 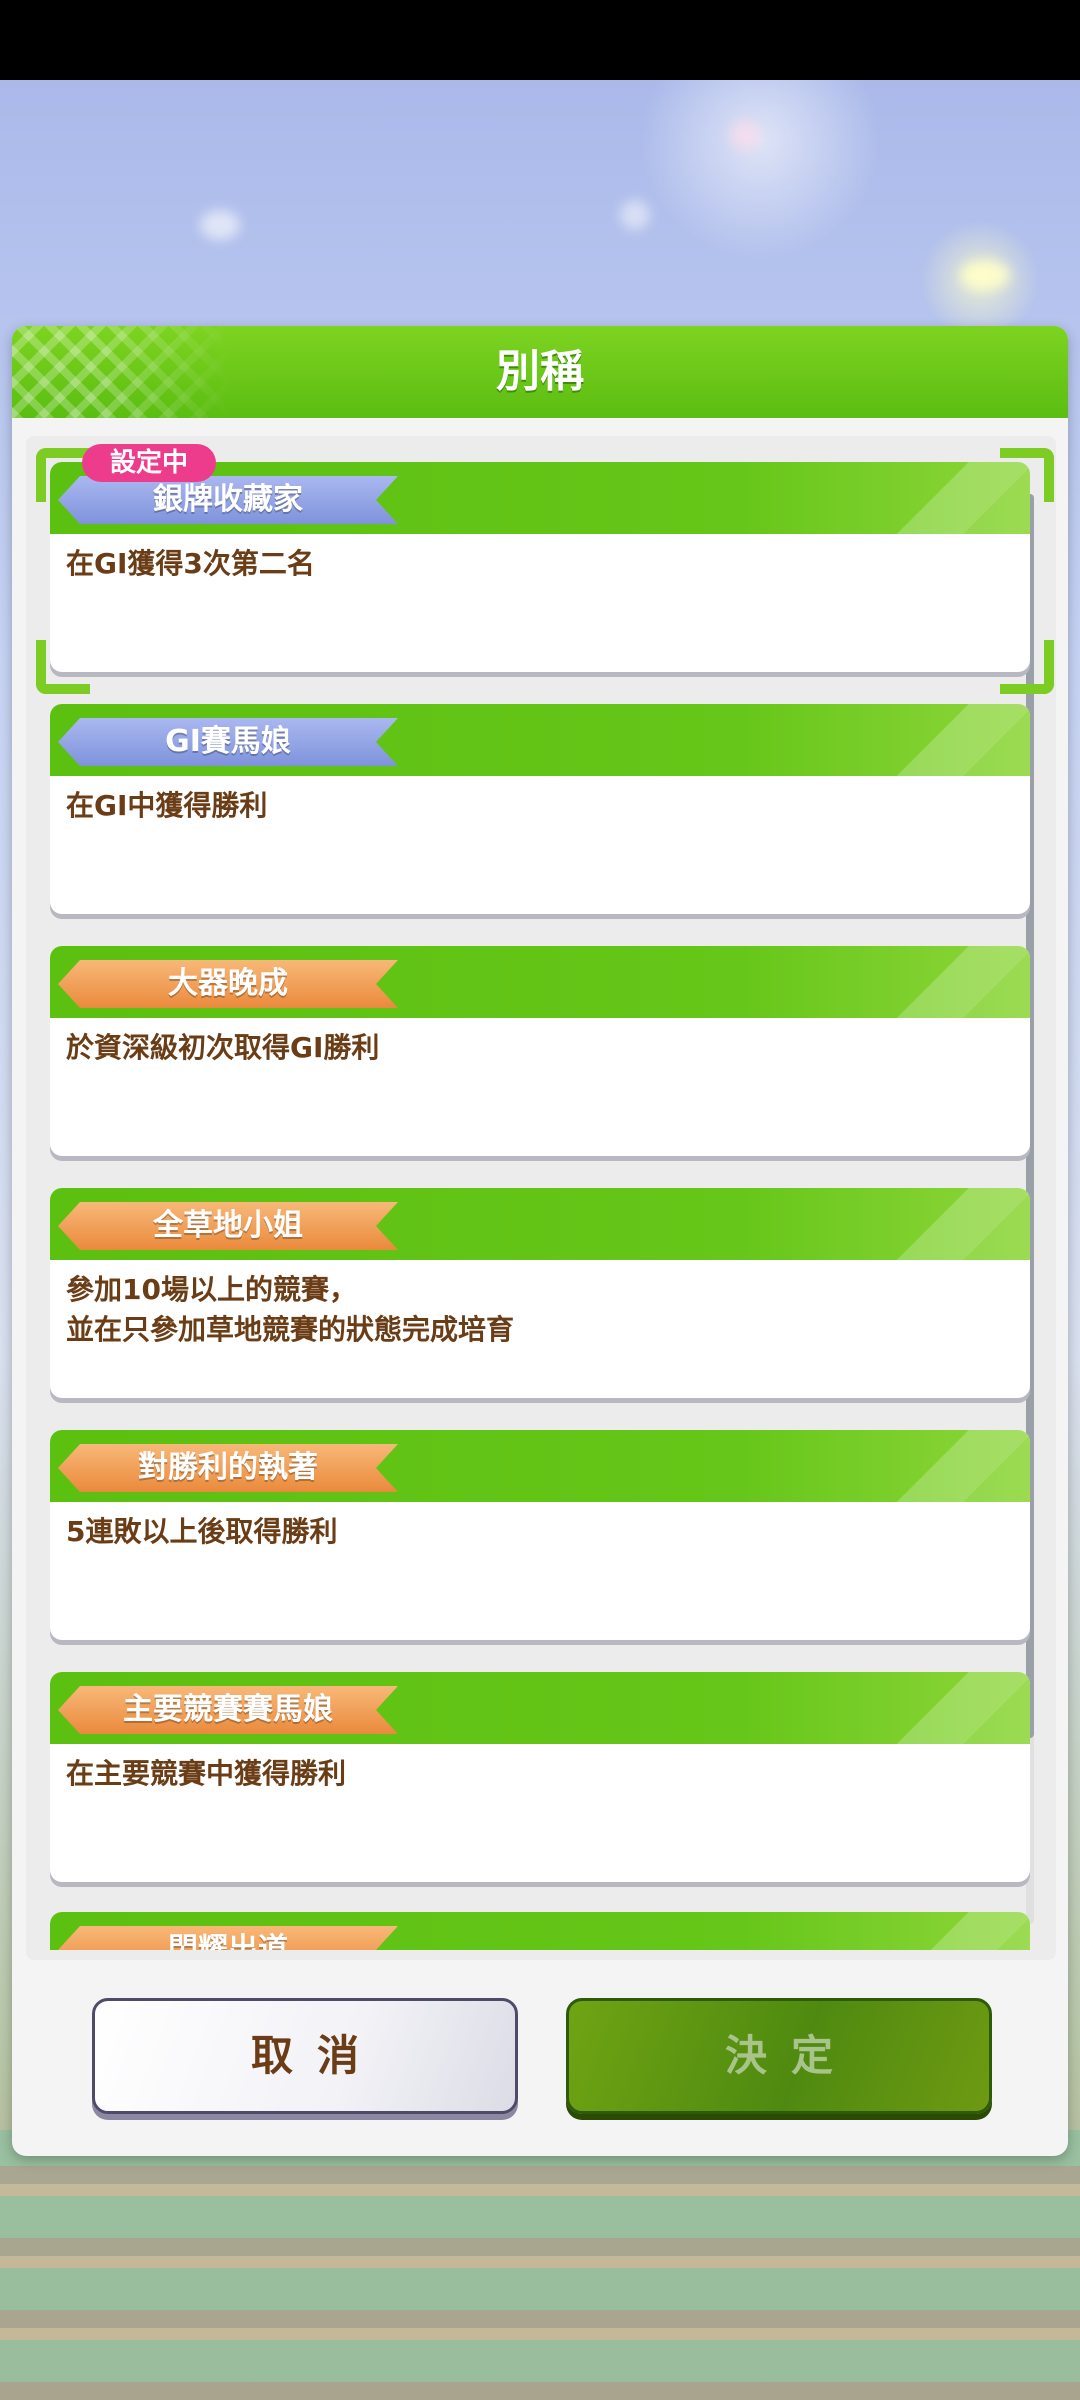 I want to click on dialog-title: 別稱, so click(x=540, y=371).